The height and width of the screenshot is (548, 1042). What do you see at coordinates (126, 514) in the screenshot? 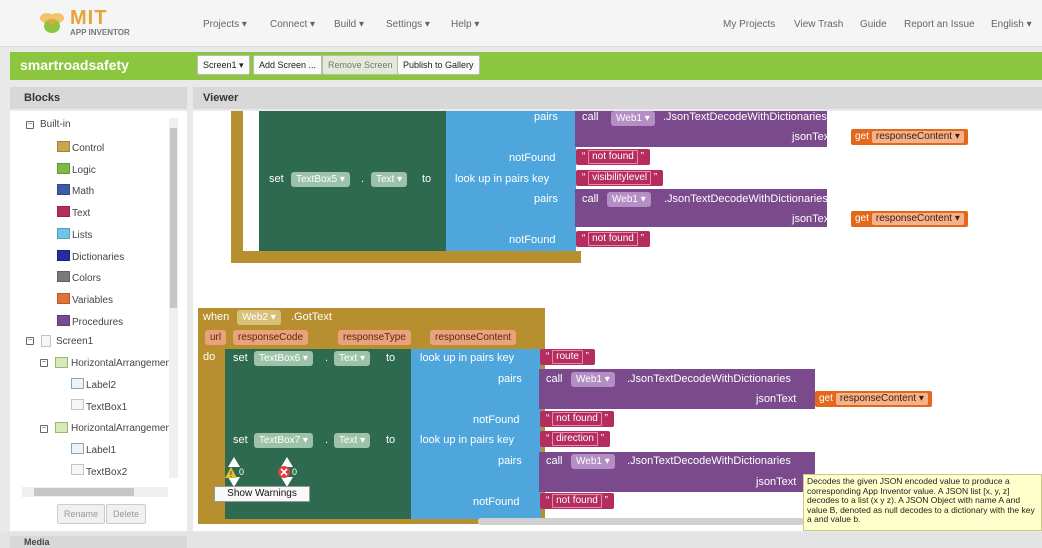
I see `delete-button: Delete` at bounding box center [126, 514].